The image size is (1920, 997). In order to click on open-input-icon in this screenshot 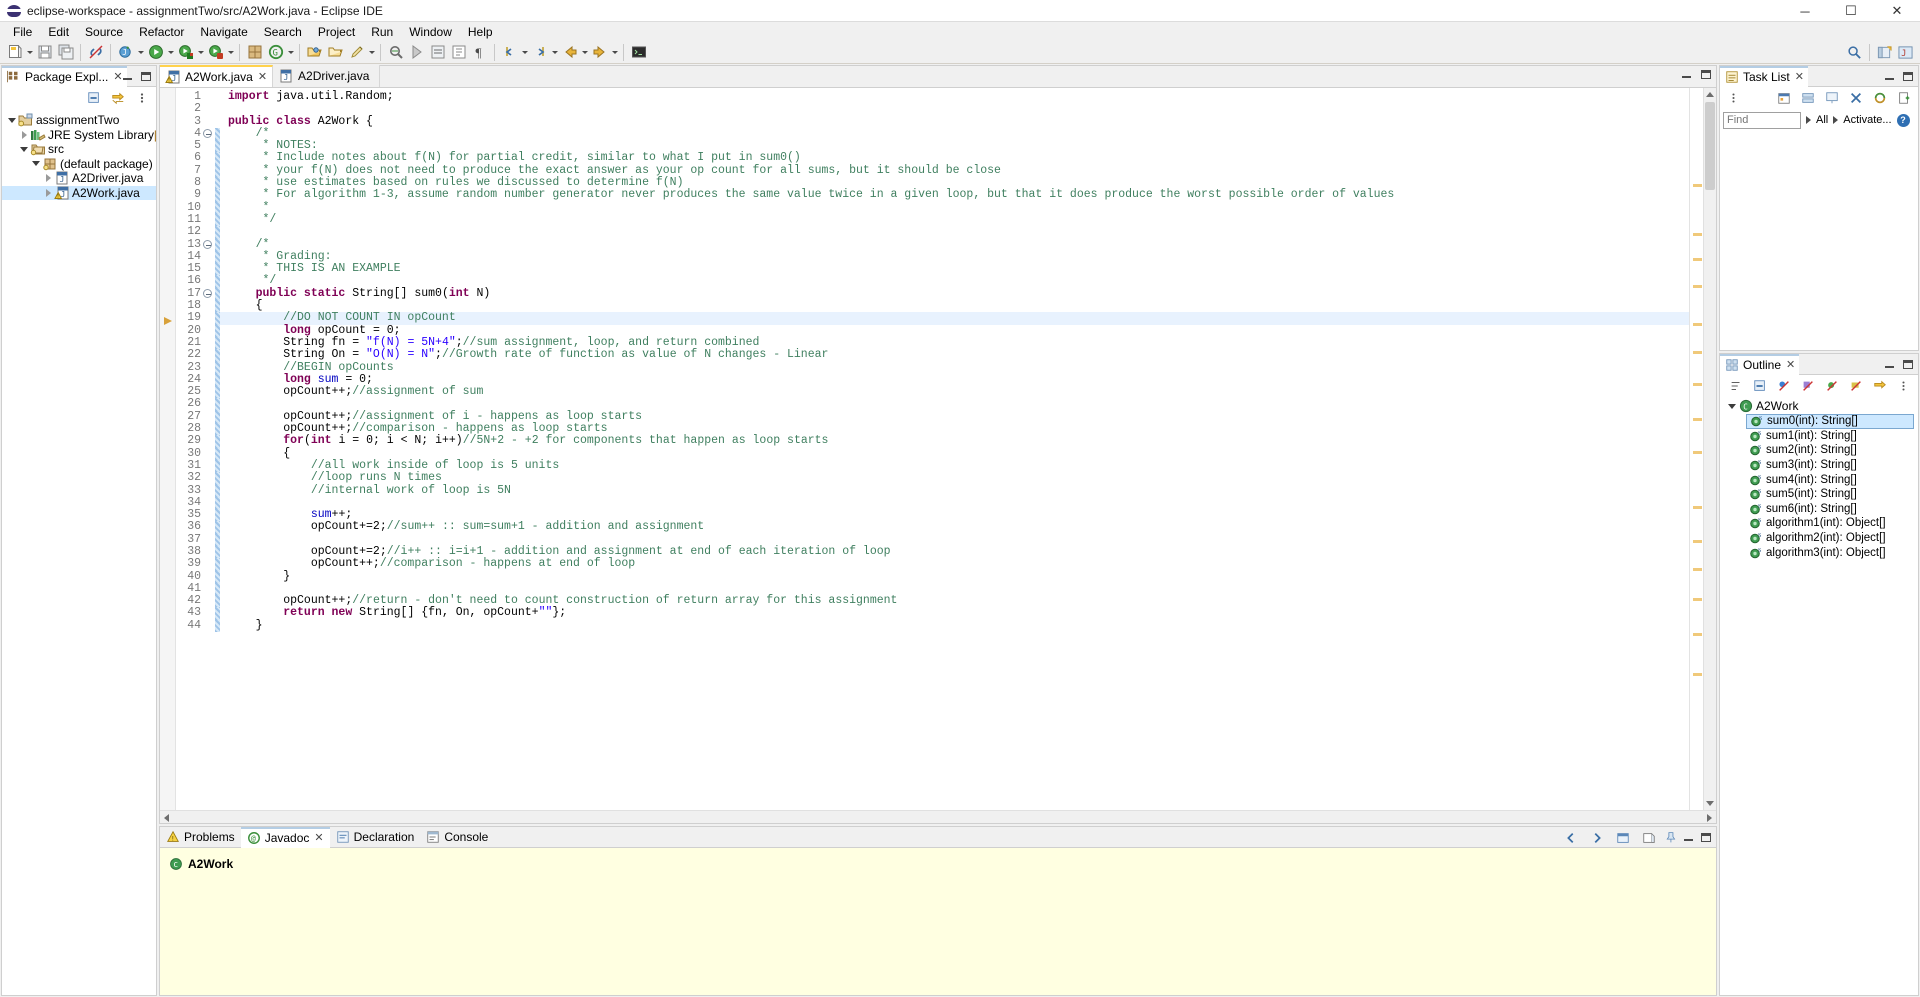, I will do `click(1648, 837)`.